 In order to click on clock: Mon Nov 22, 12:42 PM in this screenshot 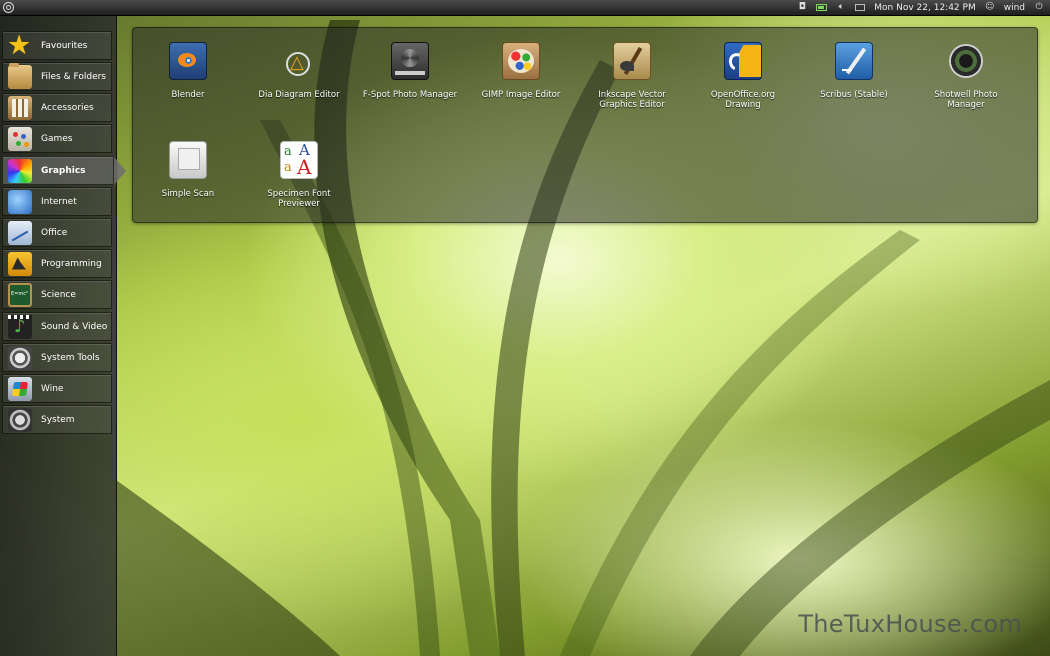, I will do `click(924, 8)`.